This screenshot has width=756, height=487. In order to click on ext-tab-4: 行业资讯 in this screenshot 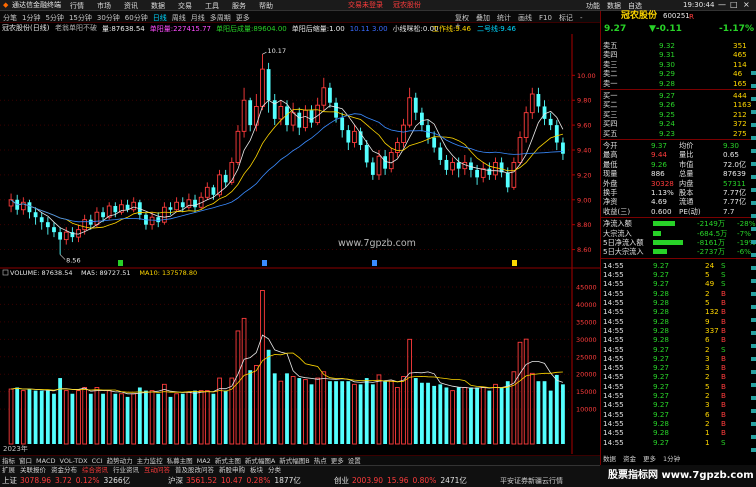, I will do `click(126, 470)`.